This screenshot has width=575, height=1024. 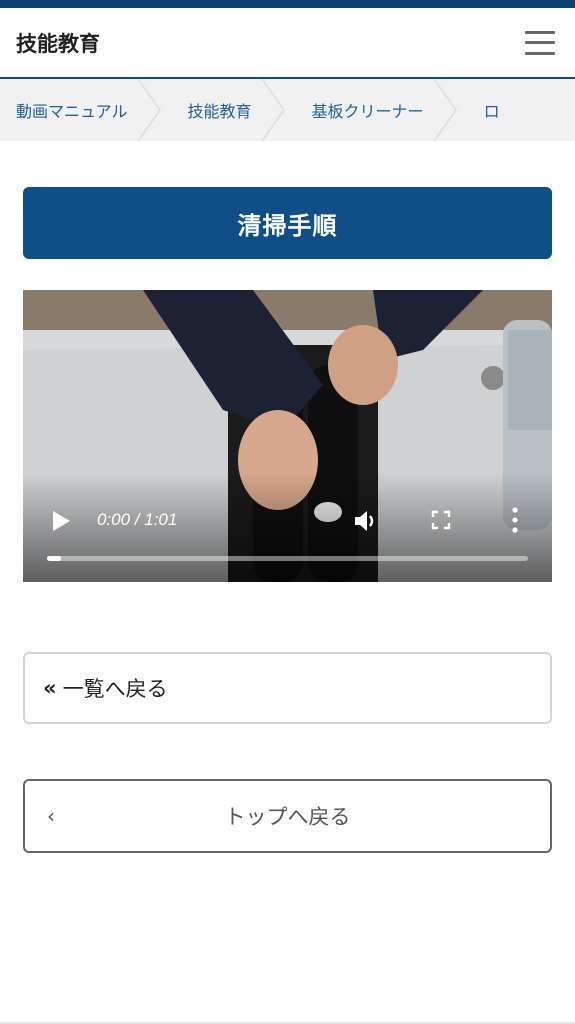 I want to click on play-icon, so click(x=61, y=521).